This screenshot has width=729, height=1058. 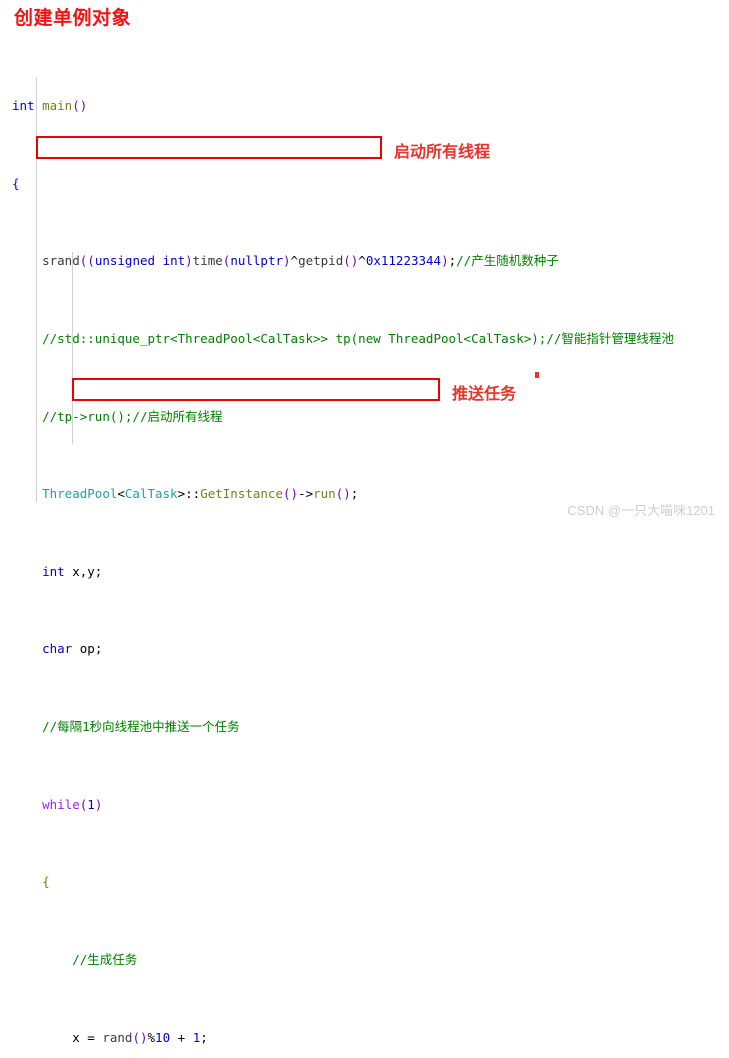 I want to click on csdn-watermark: CSDN @一只大喵咪1201, so click(x=641, y=510).